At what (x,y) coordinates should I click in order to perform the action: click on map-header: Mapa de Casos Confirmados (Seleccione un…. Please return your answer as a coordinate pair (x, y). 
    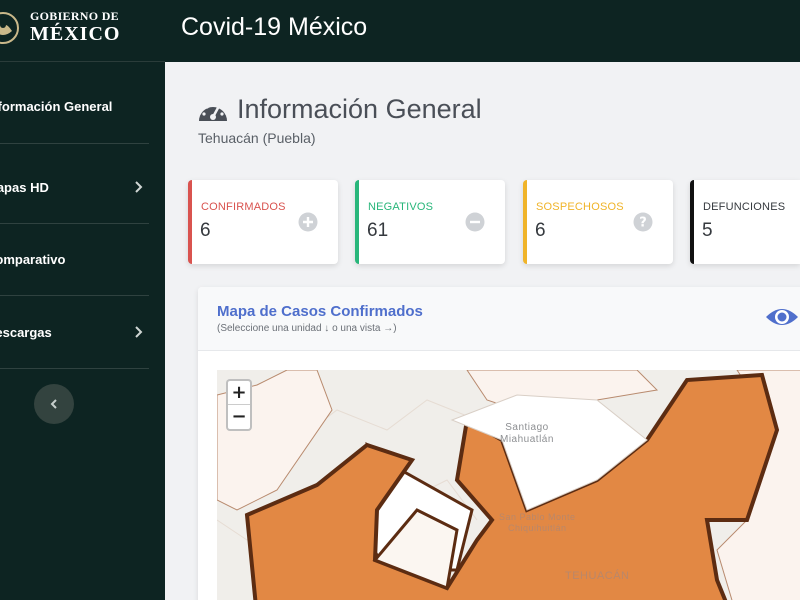
    Looking at the image, I should click on (499, 319).